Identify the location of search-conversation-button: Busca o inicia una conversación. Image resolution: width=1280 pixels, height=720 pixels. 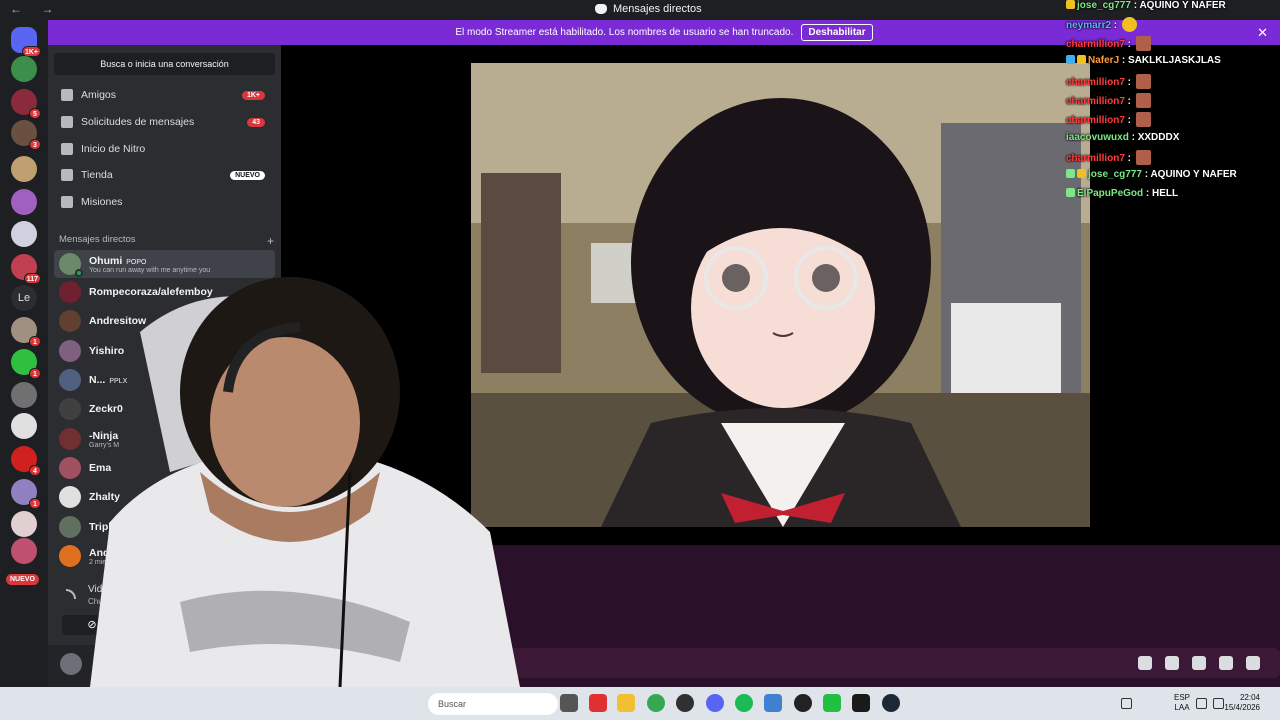
(164, 64).